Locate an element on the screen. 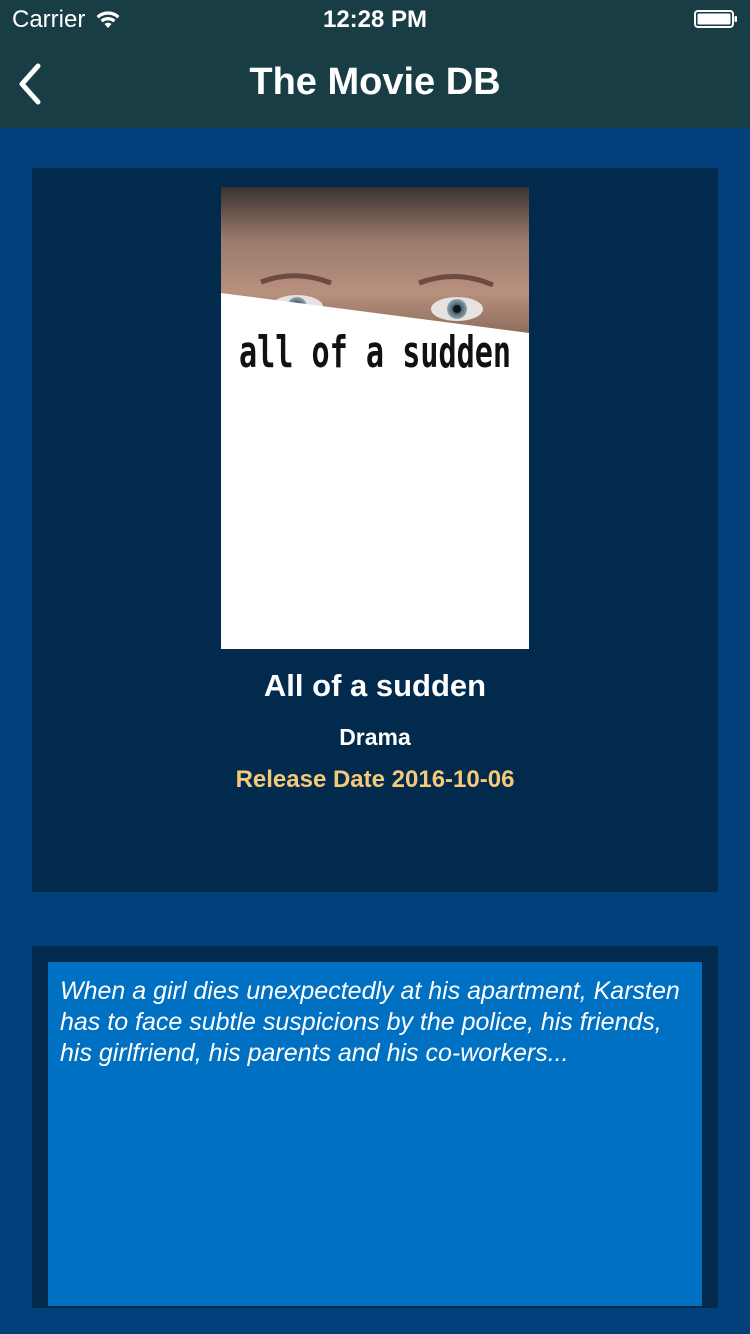 Image resolution: width=750 pixels, height=1334 pixels. poster-title-text: all of a sudden is located at coordinates (375, 352).